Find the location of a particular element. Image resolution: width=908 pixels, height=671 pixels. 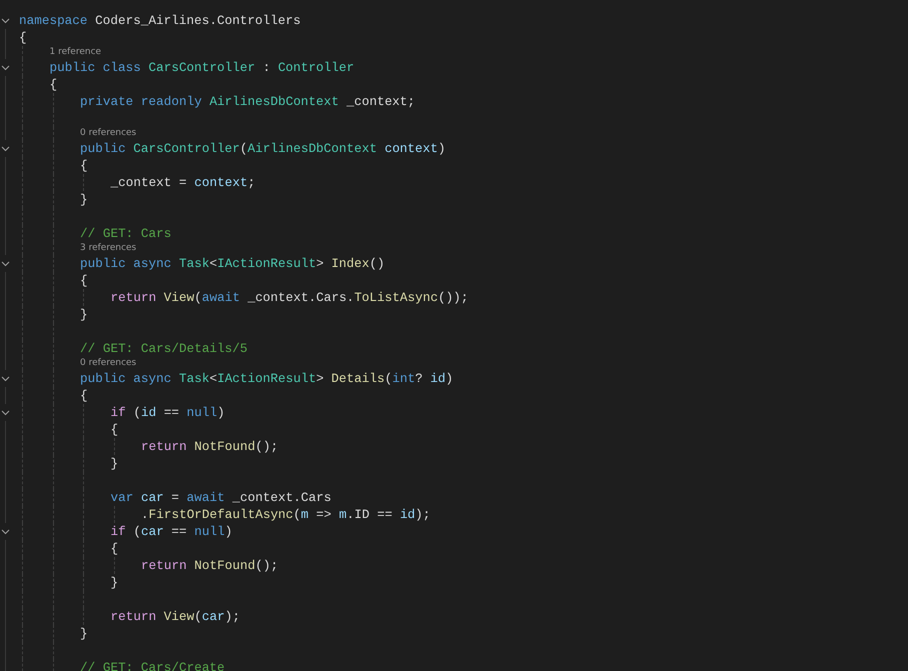

code-line: public async Task<IActionResult> Details(int? id) is located at coordinates (267, 378).